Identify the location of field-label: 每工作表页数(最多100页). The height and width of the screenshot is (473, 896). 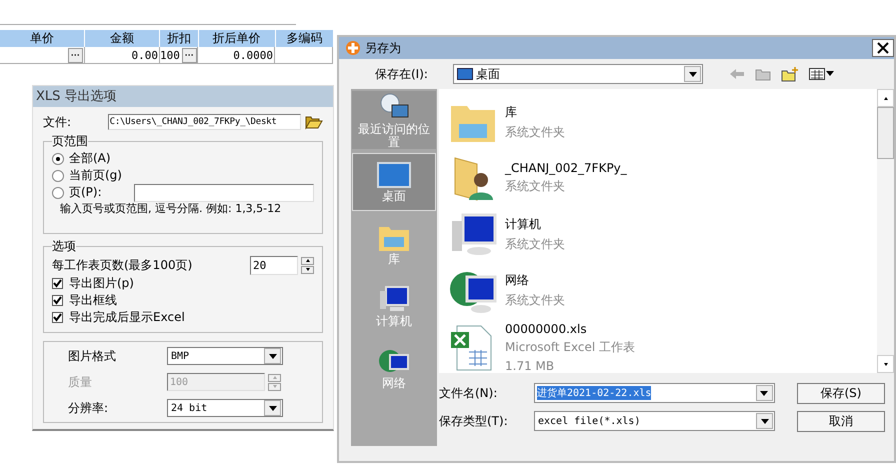
(122, 265).